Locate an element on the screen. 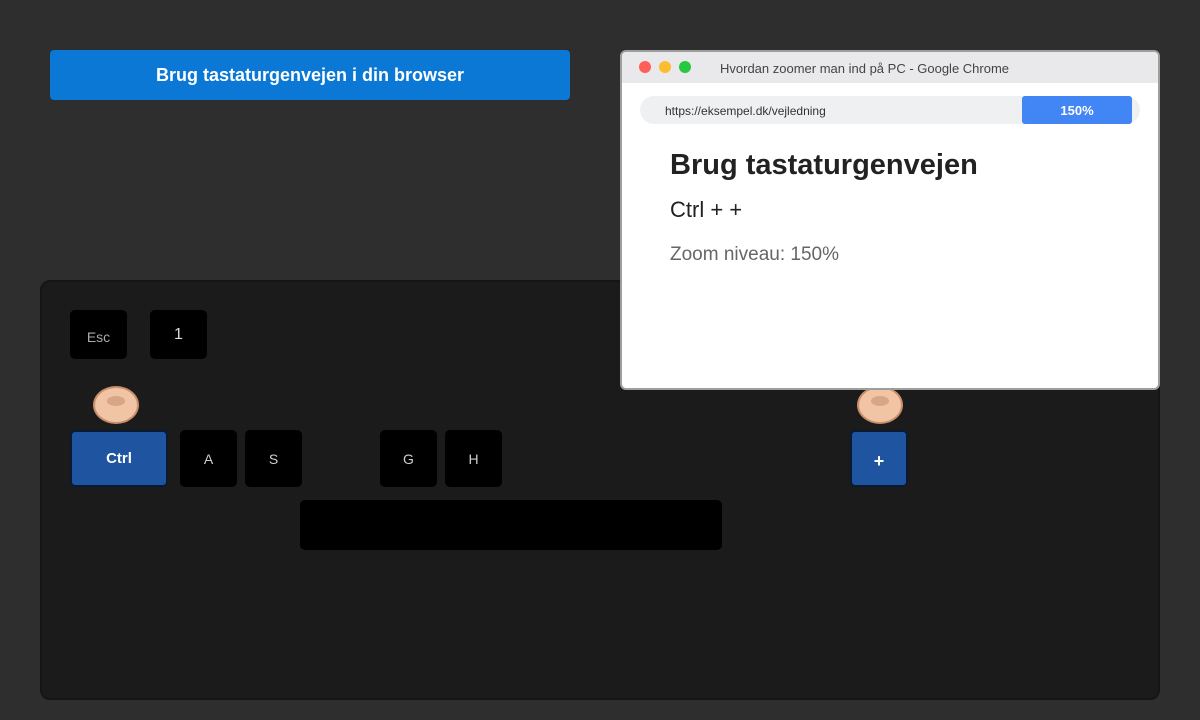 The width and height of the screenshot is (1200, 720). key-a-label: A is located at coordinates (208, 458).